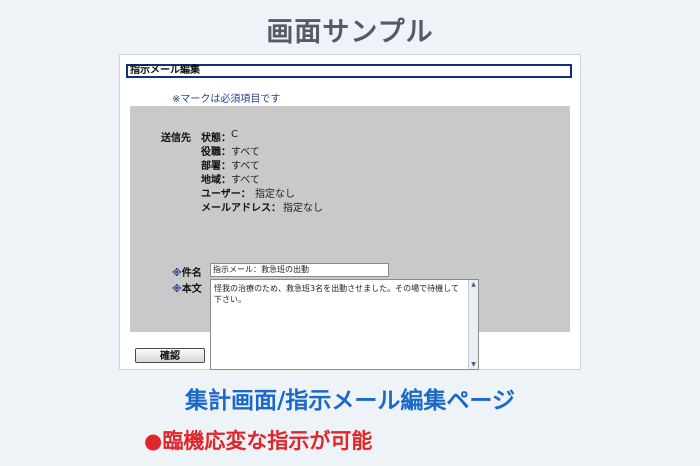  Describe the element at coordinates (191, 273) in the screenshot. I see `subject-label-text: 件名` at that location.